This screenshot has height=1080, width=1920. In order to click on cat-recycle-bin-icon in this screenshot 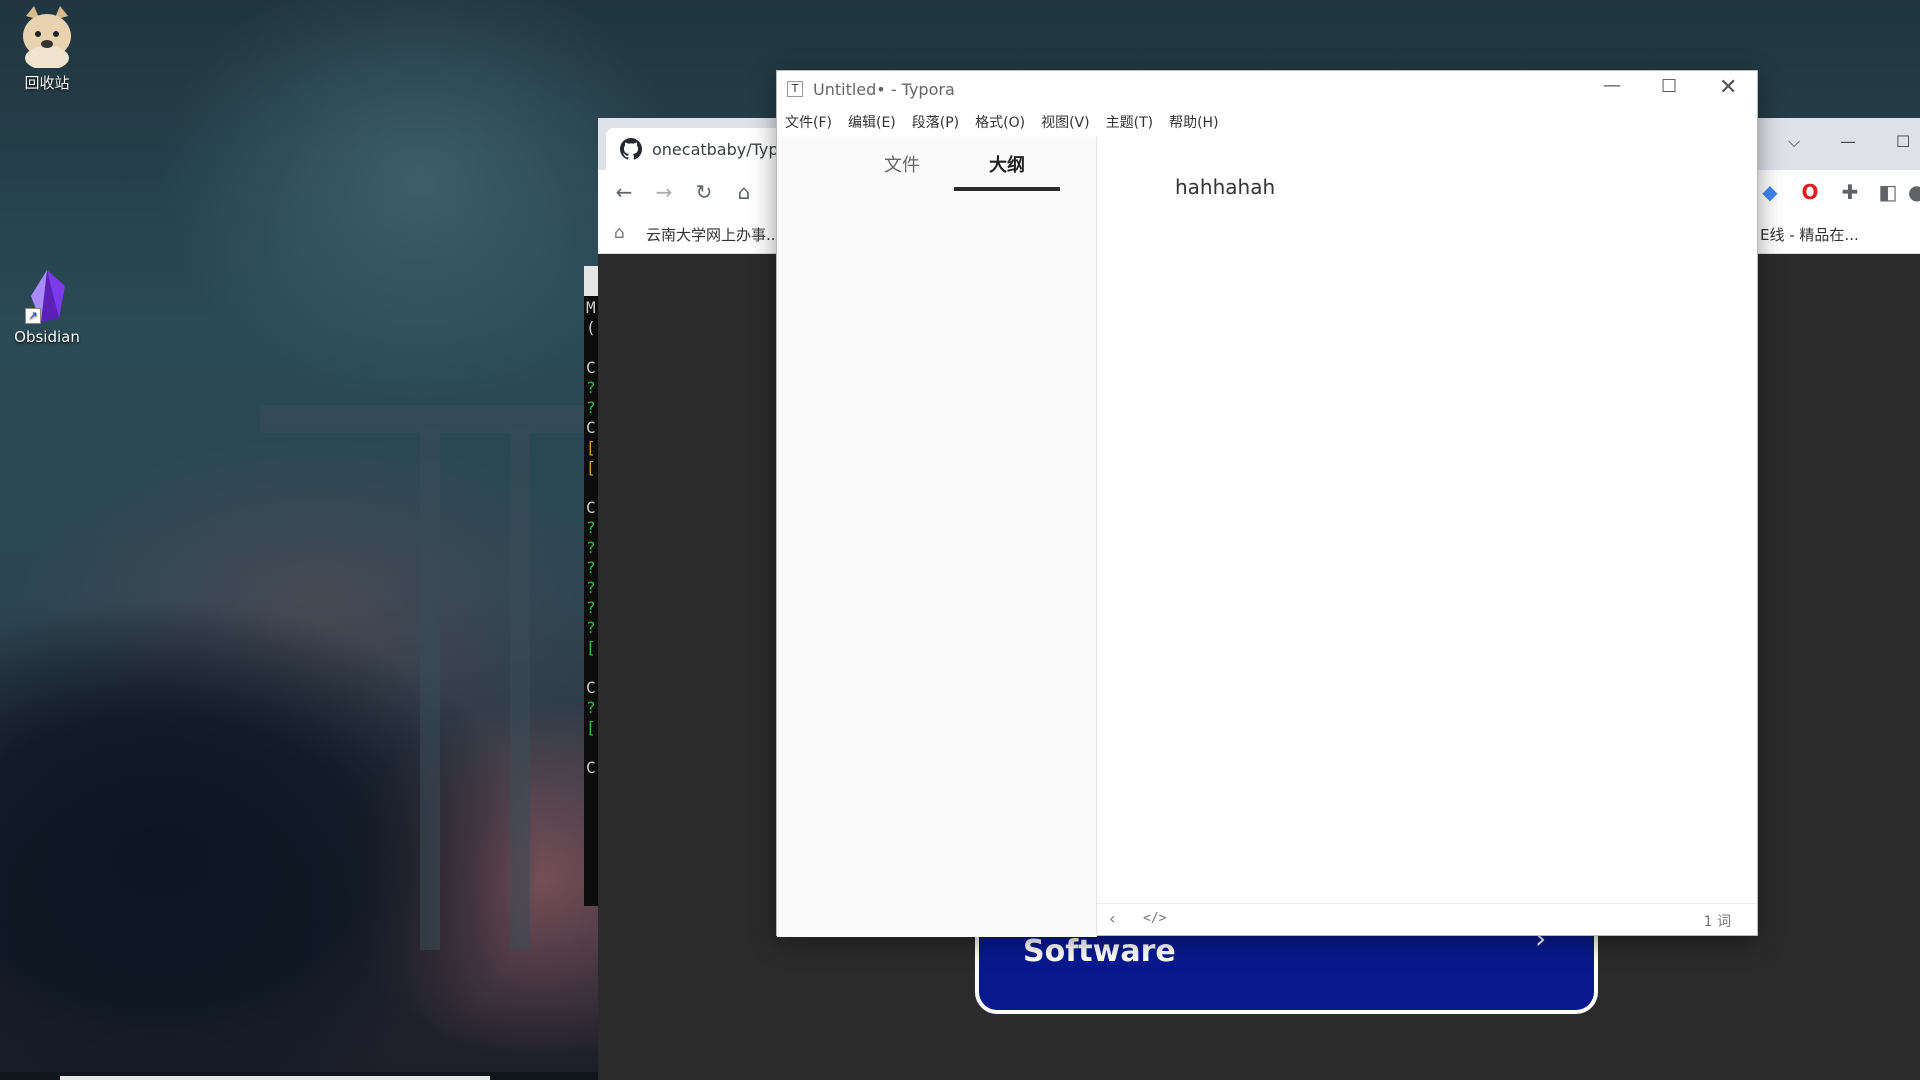, I will do `click(47, 38)`.